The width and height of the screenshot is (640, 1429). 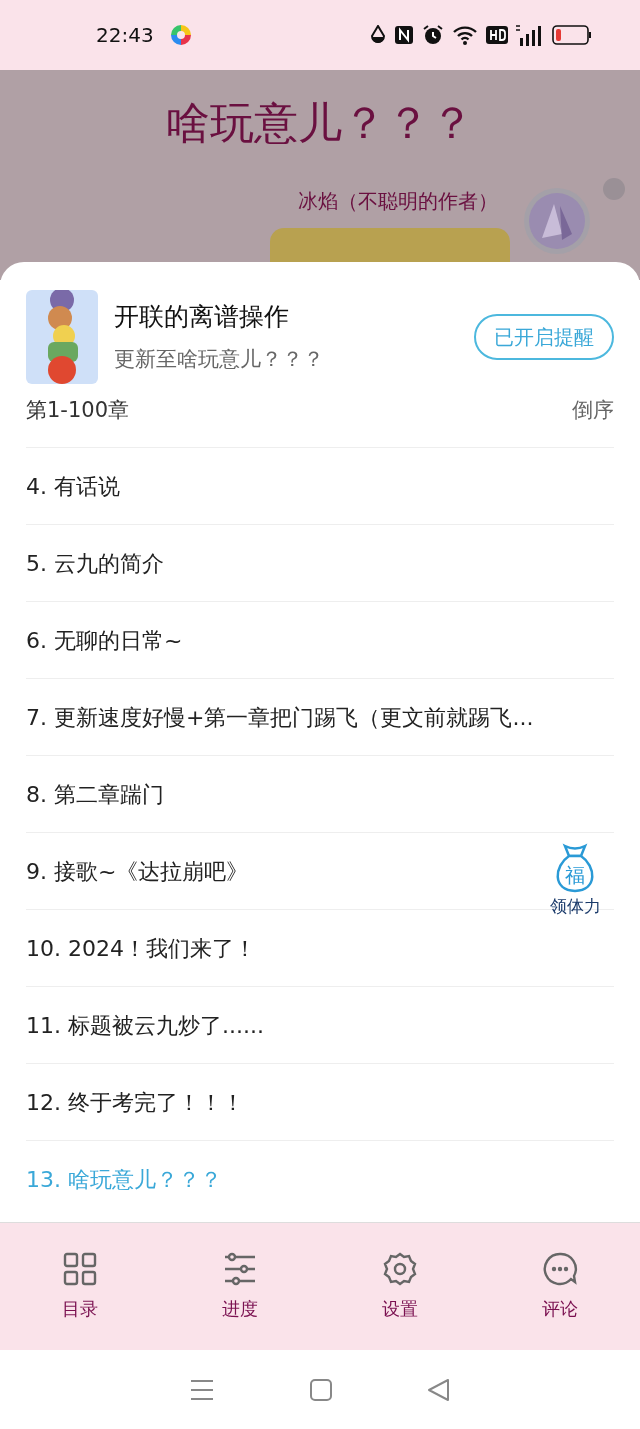 I want to click on chapter-item: 6. 无聊的日常~, so click(x=104, y=640).